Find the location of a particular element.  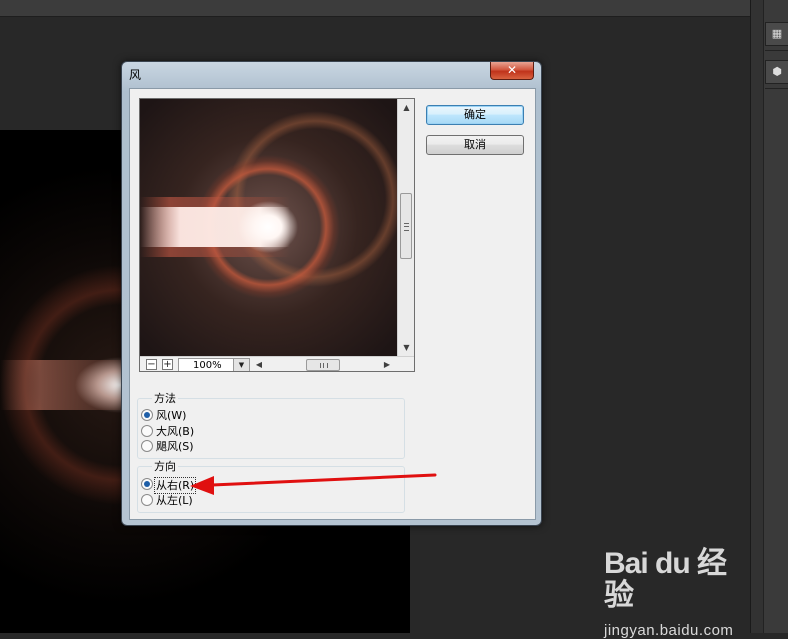

radio-label: 大风(B) is located at coordinates (175, 431).